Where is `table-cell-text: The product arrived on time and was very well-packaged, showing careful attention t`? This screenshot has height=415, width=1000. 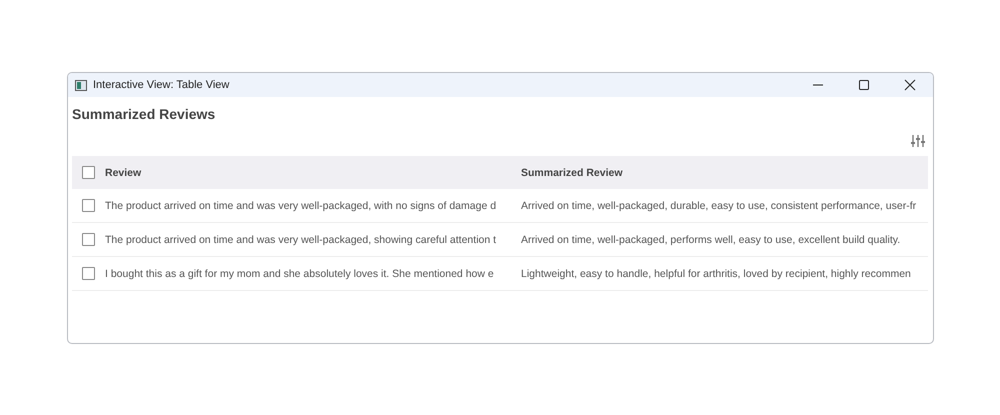
table-cell-text: The product arrived on time and was very well-packaged, showing careful attention t is located at coordinates (301, 240).